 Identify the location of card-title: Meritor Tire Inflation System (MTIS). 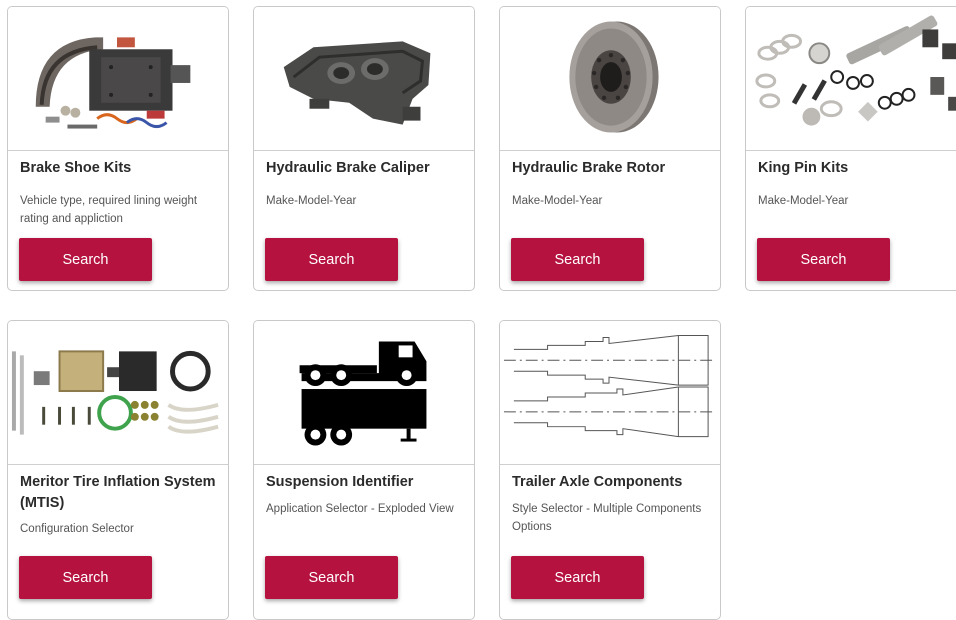
(118, 492).